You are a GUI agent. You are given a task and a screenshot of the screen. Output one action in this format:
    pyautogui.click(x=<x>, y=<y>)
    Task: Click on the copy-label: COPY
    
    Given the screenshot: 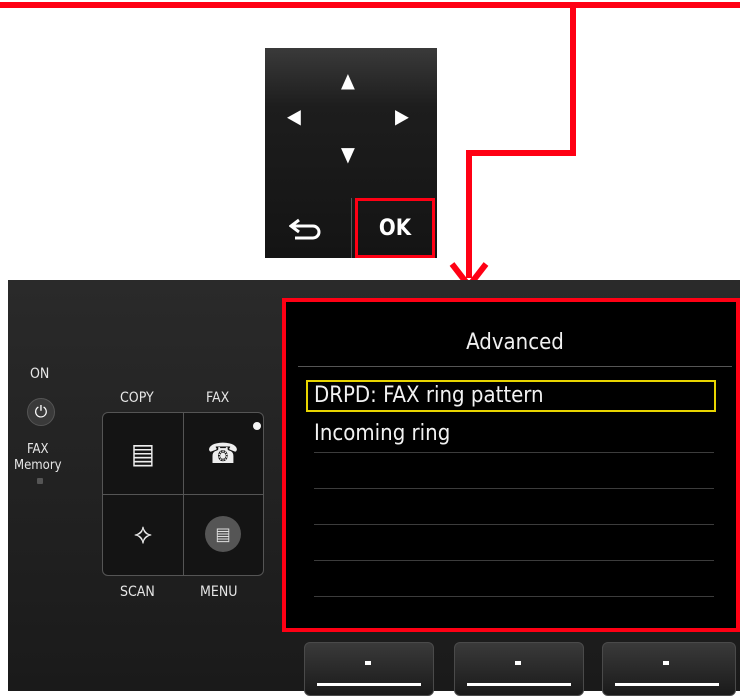 What is the action you would take?
    pyautogui.click(x=137, y=398)
    